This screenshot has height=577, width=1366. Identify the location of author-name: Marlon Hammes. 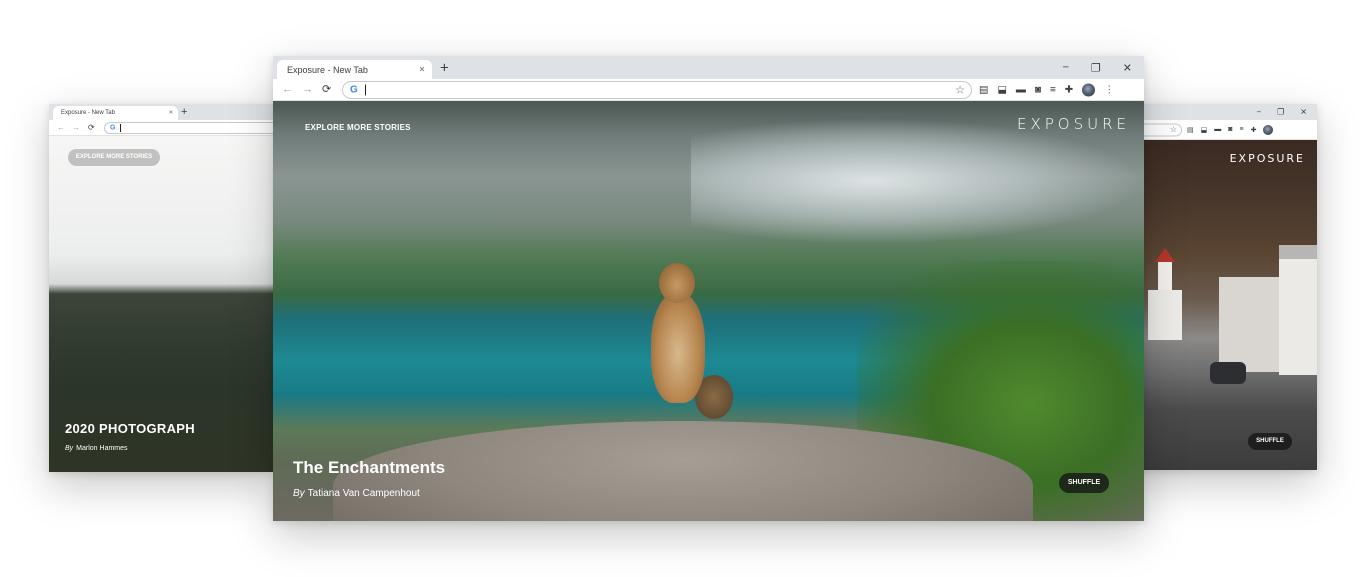
(101, 448).